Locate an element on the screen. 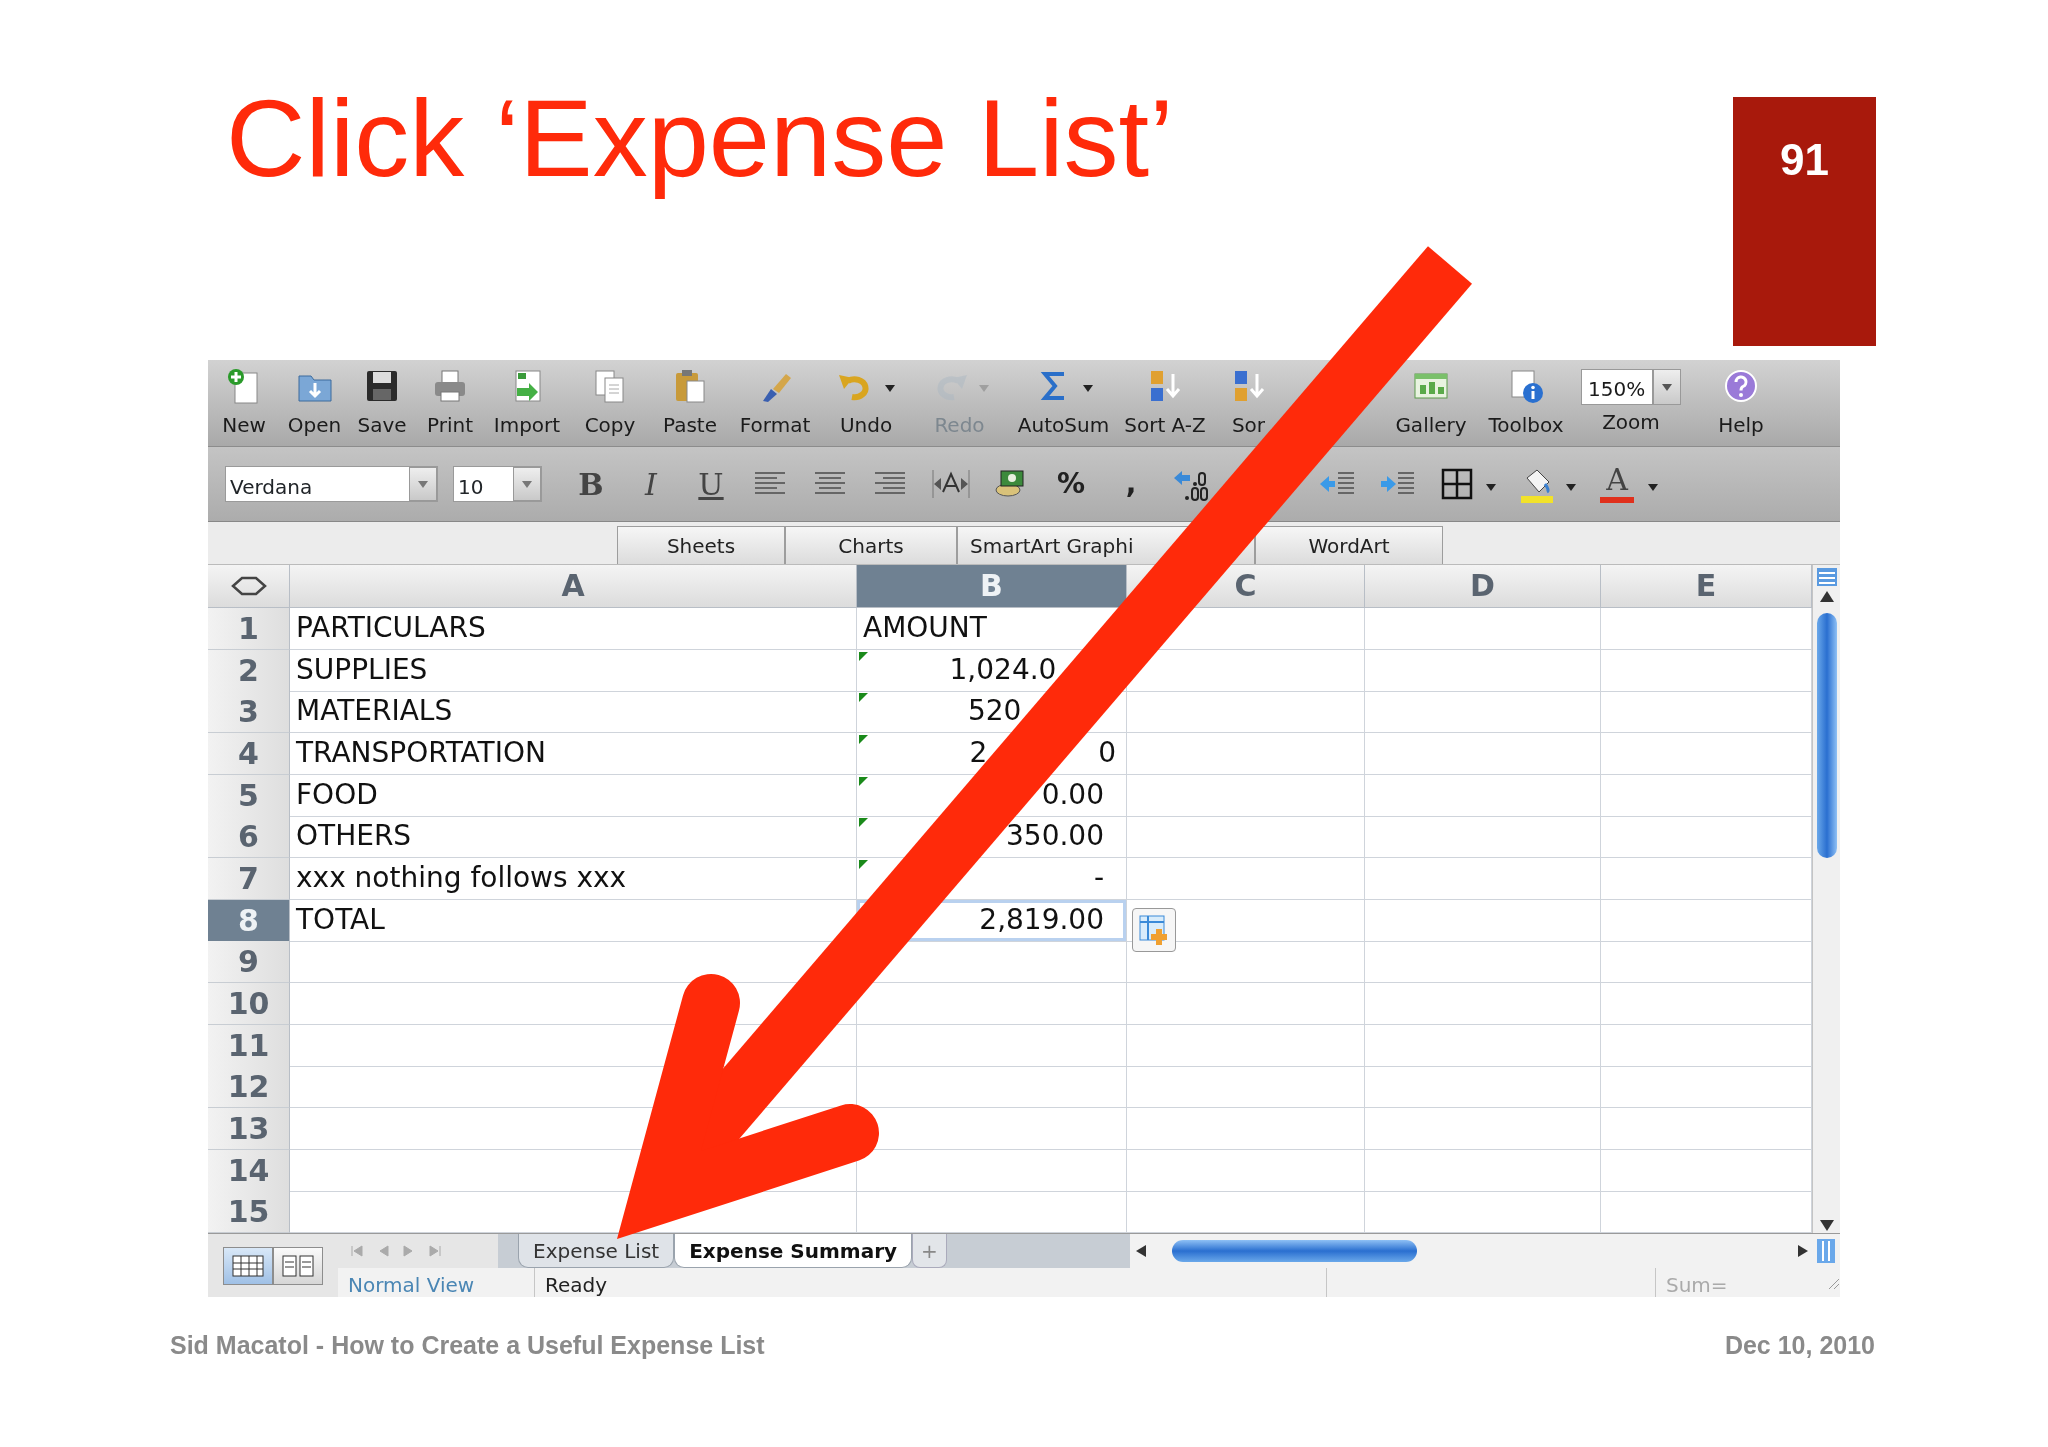 The image size is (2048, 1447). toolbar-button: AutoSum is located at coordinates (1063, 403).